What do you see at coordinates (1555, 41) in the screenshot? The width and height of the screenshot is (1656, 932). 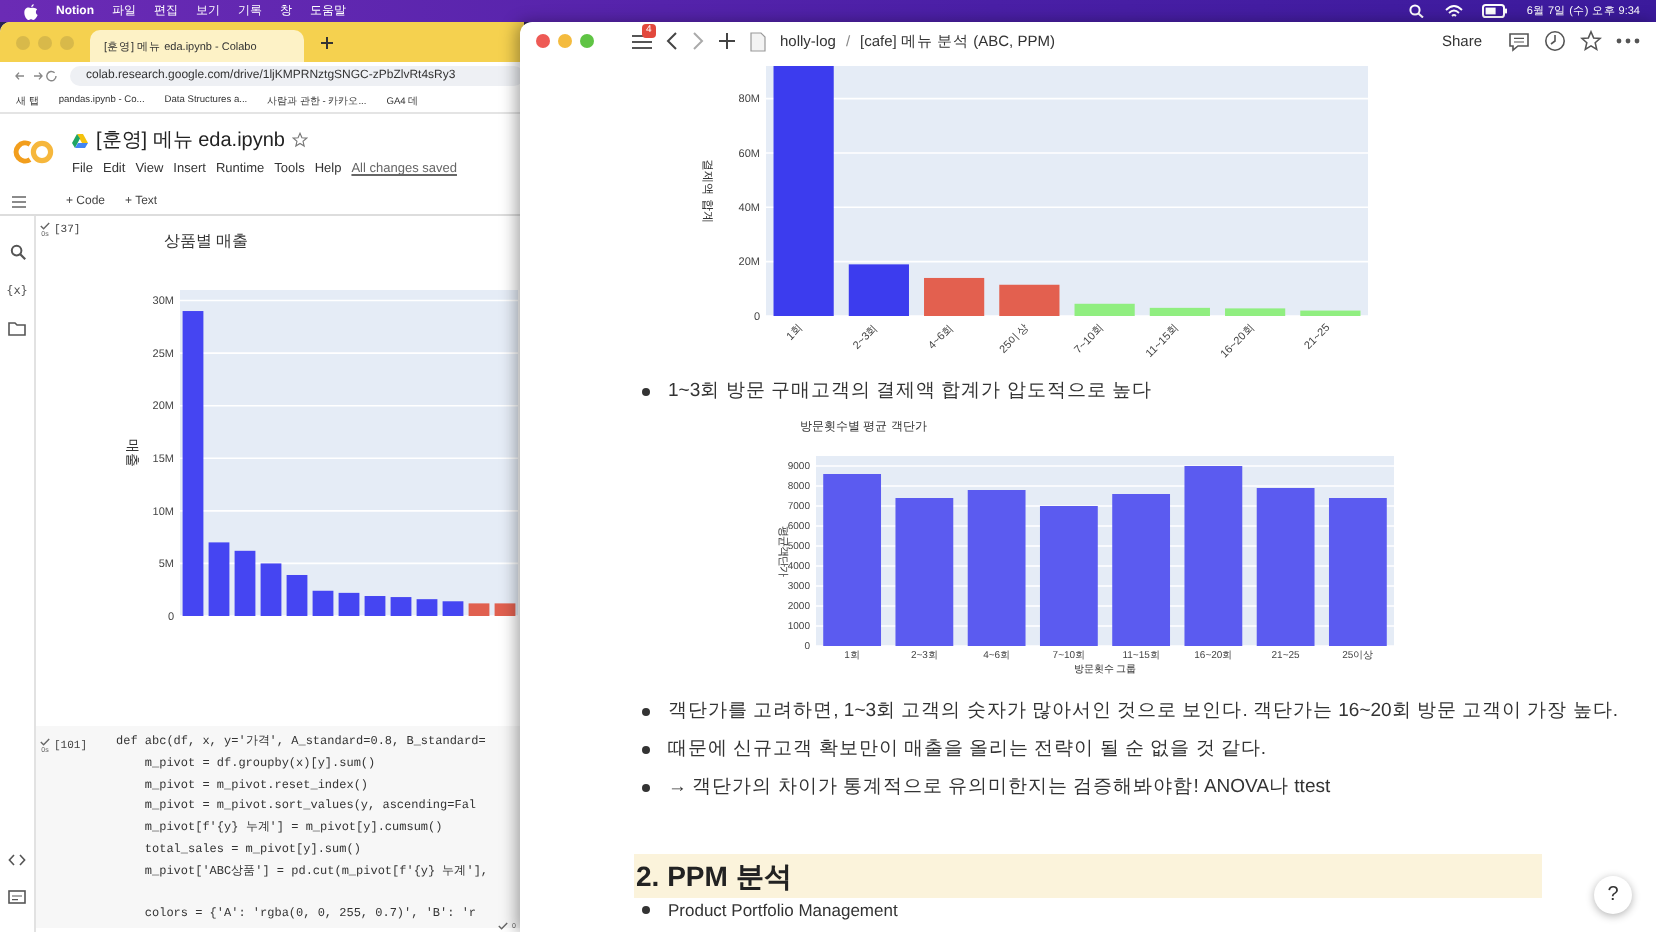 I see `clock-icon` at bounding box center [1555, 41].